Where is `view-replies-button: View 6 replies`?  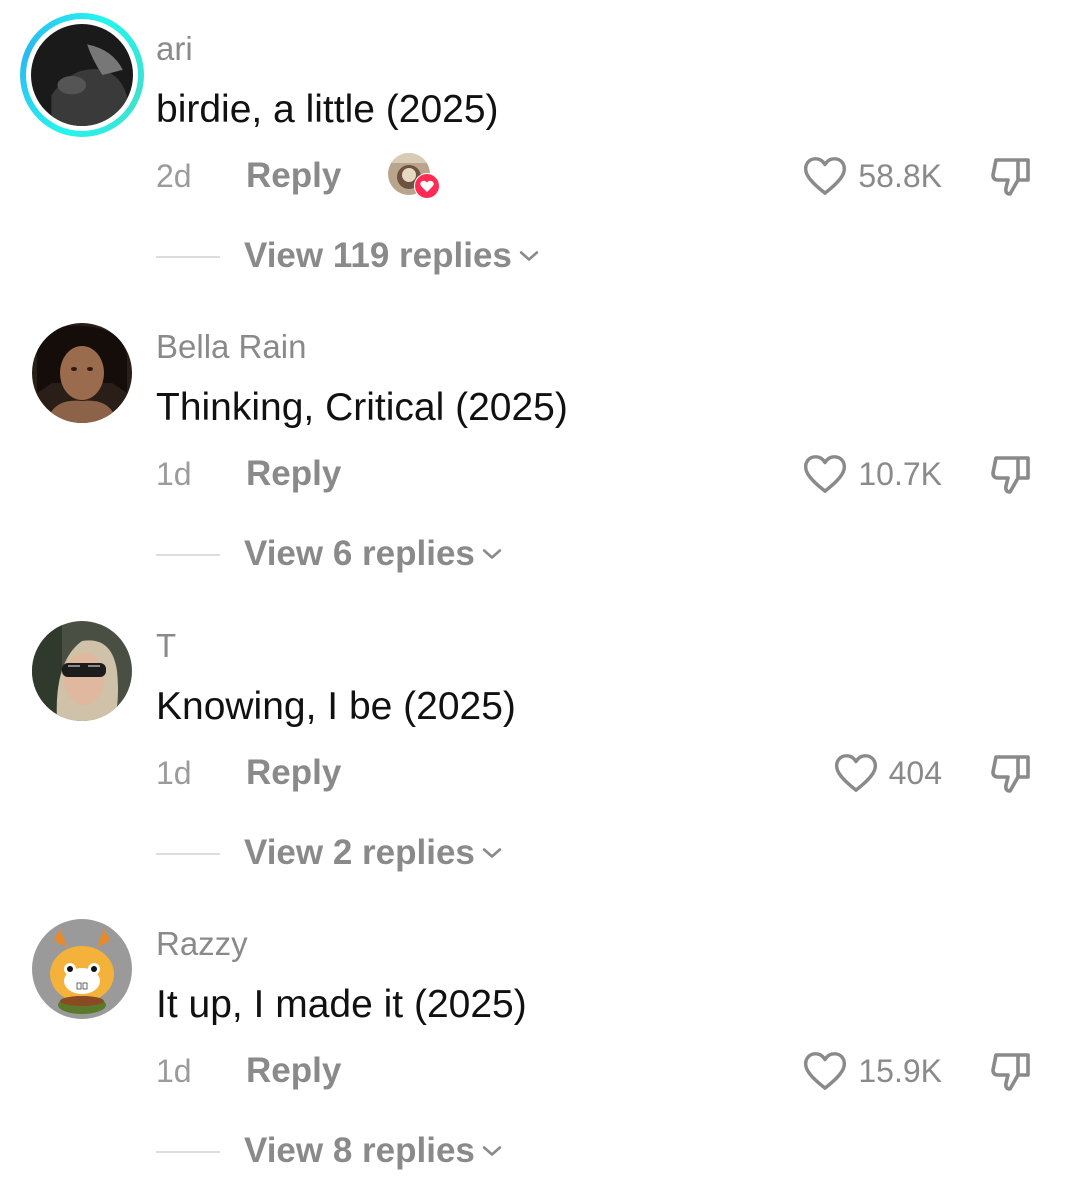
view-replies-button: View 6 replies is located at coordinates (373, 554).